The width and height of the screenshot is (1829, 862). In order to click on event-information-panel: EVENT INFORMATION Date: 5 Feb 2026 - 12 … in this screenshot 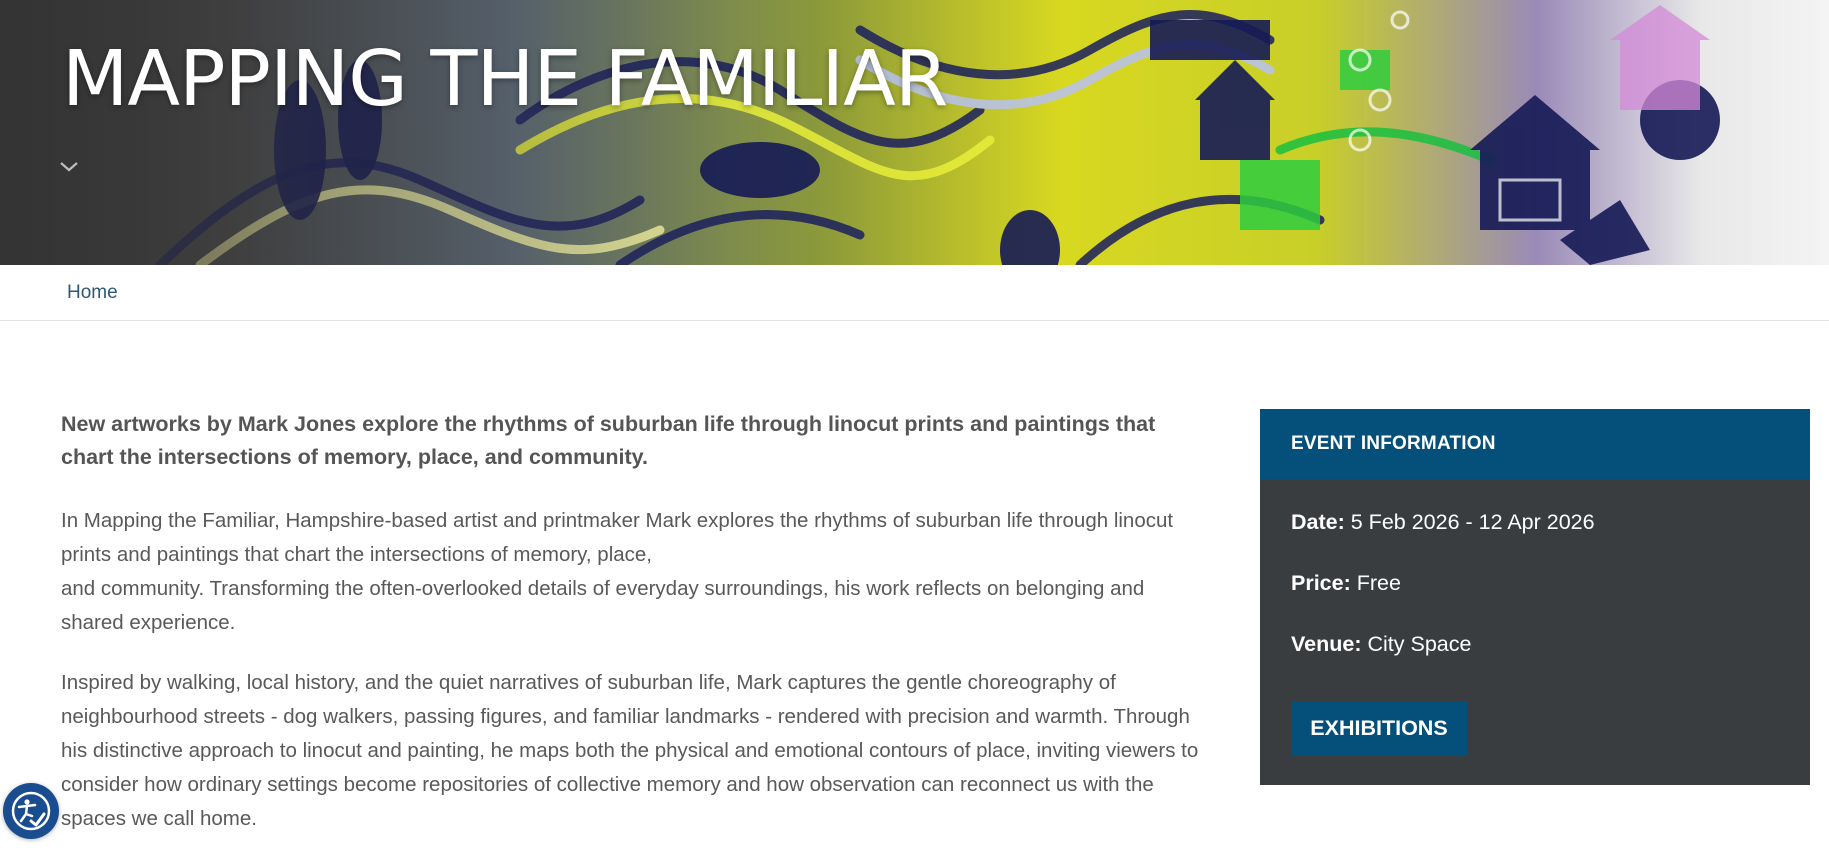, I will do `click(1535, 597)`.